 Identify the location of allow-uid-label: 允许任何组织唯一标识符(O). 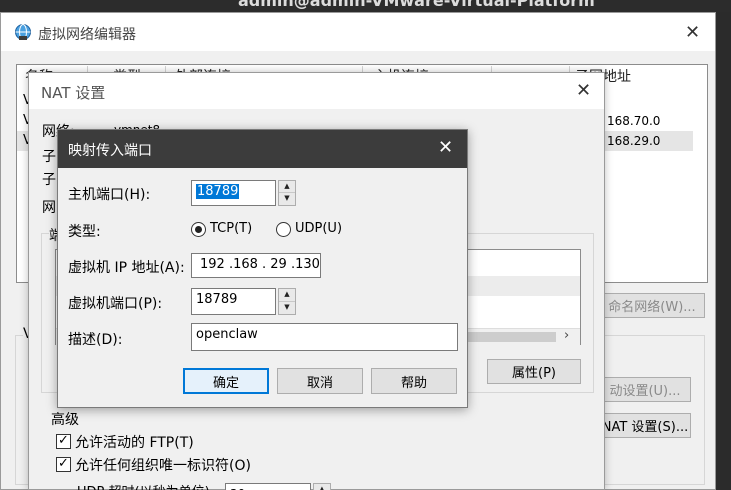
(163, 465).